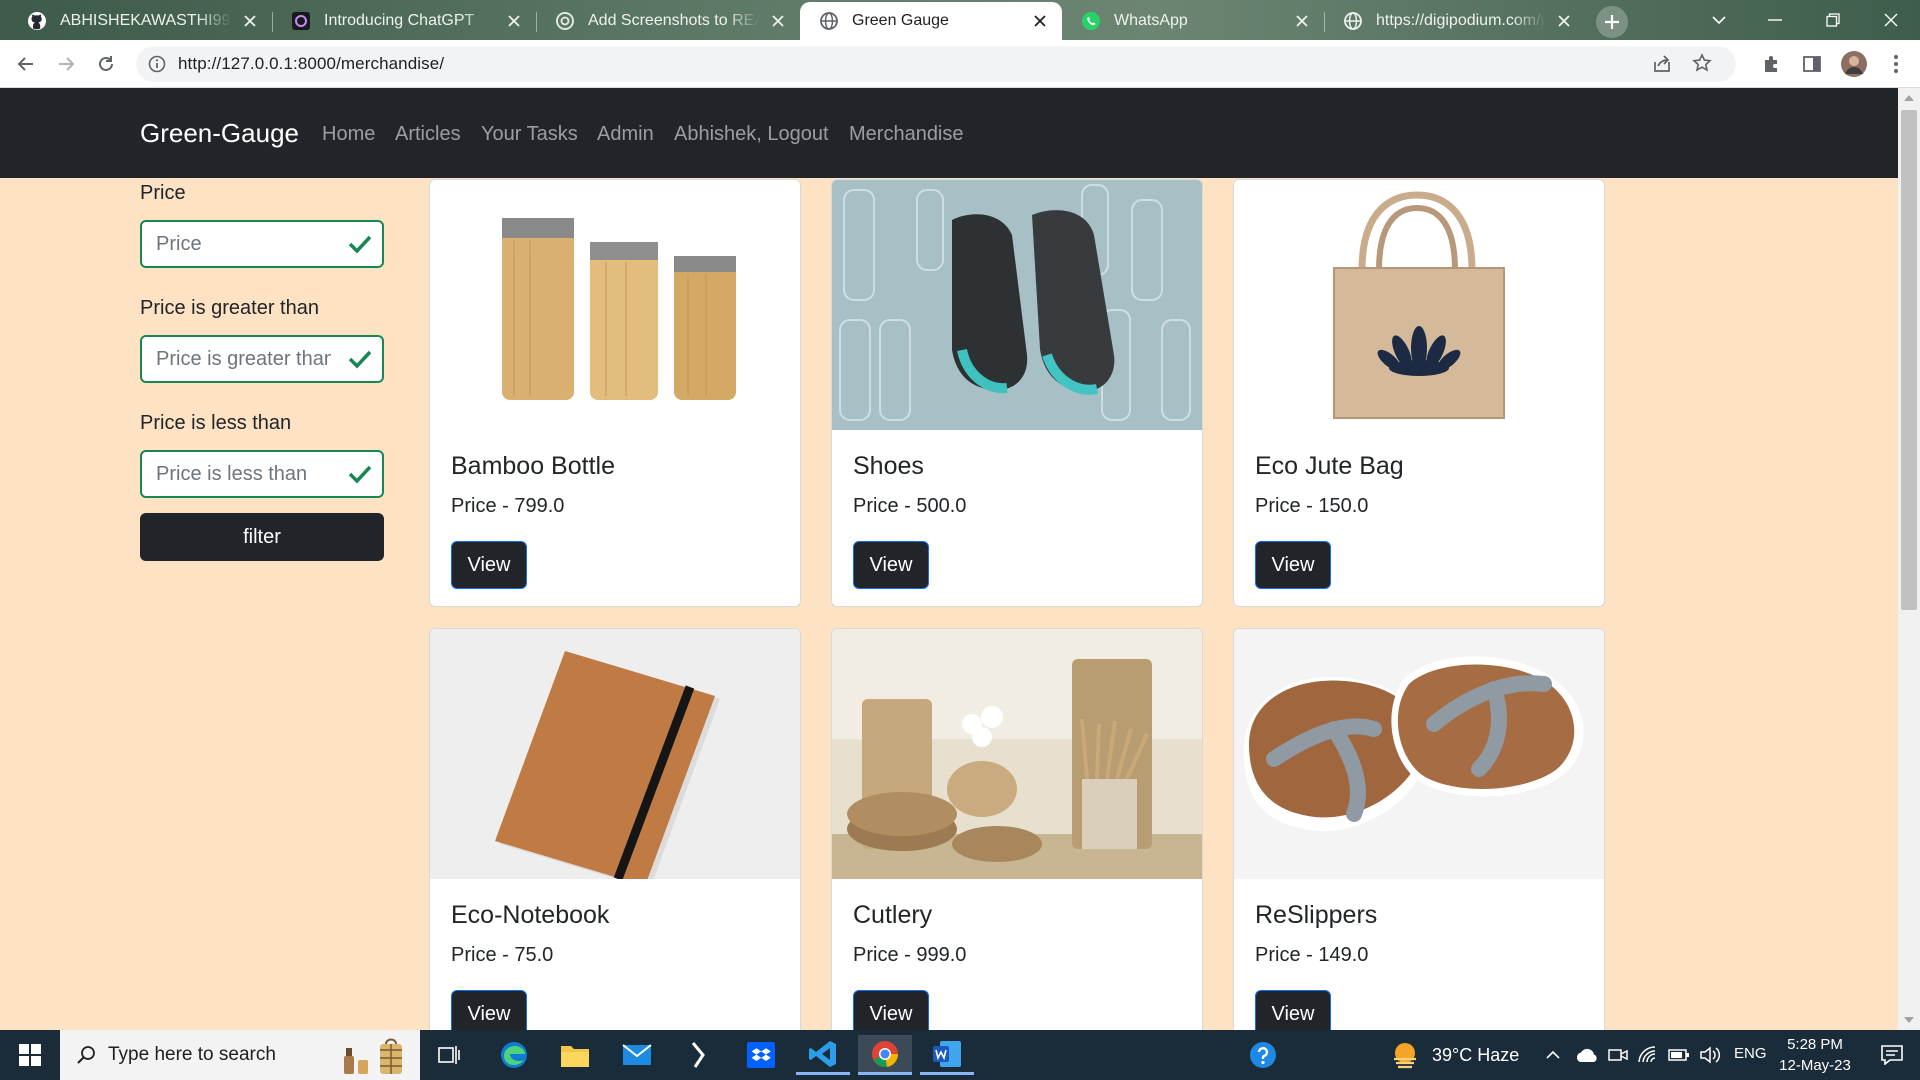 The image size is (1920, 1080). What do you see at coordinates (885, 1055) in the screenshot?
I see `chrome-taskbar-button` at bounding box center [885, 1055].